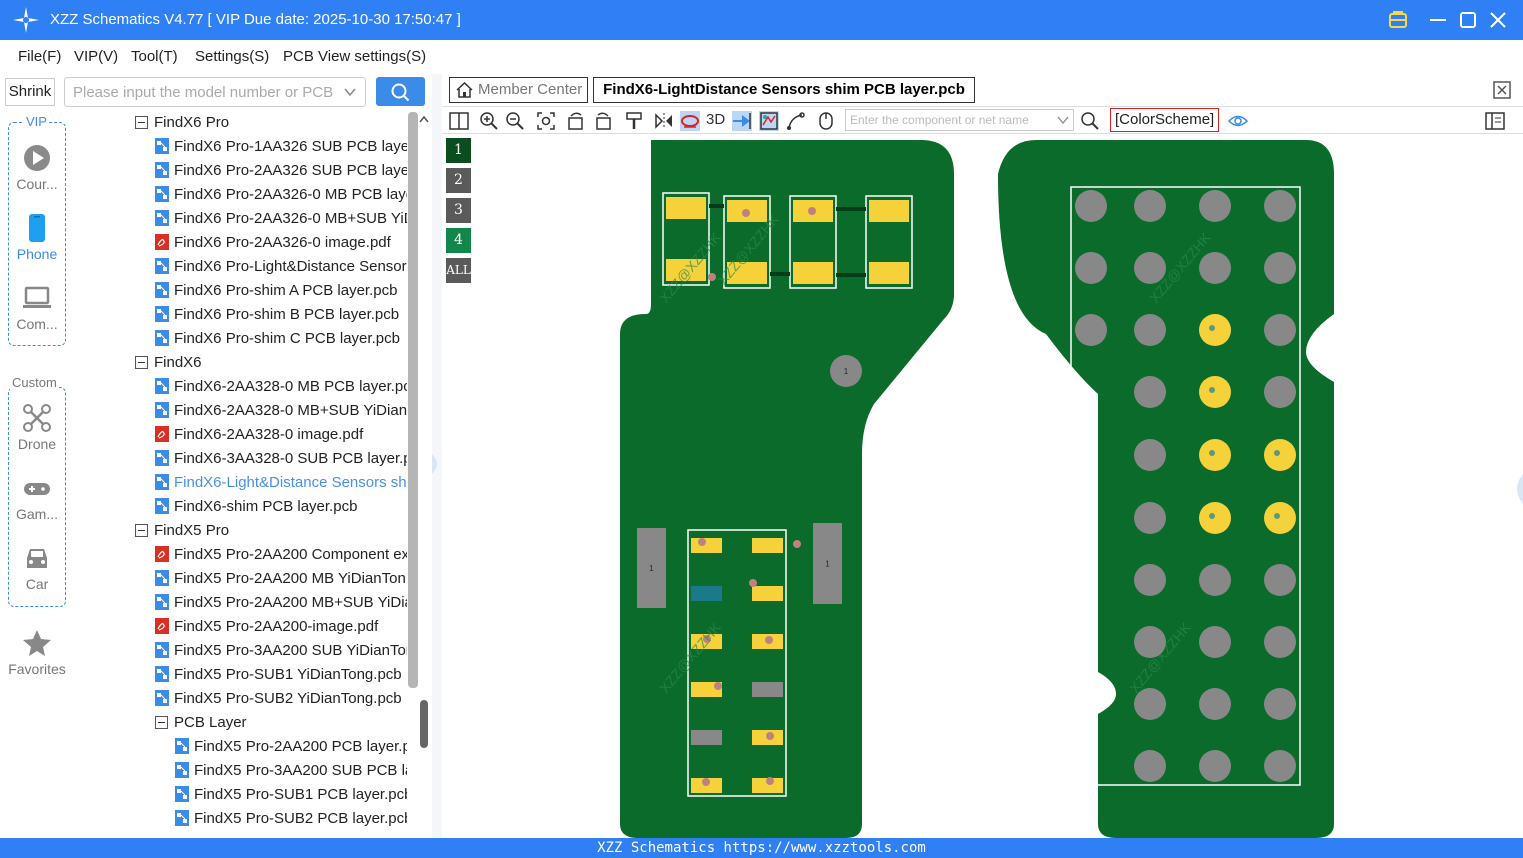 The width and height of the screenshot is (1523, 858). Describe the element at coordinates (458, 210) in the screenshot. I see `layer-3-button: 3` at that location.